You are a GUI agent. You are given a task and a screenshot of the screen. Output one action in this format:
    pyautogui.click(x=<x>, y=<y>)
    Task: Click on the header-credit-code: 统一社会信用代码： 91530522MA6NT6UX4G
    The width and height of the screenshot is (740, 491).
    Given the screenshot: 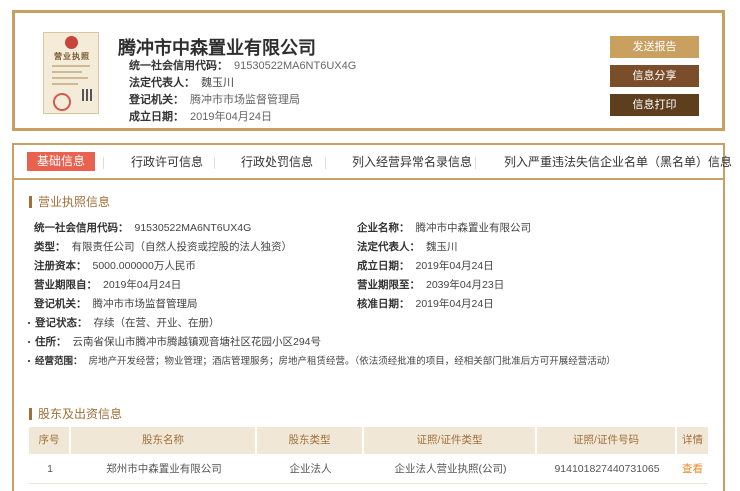 What is the action you would take?
    pyautogui.click(x=243, y=66)
    